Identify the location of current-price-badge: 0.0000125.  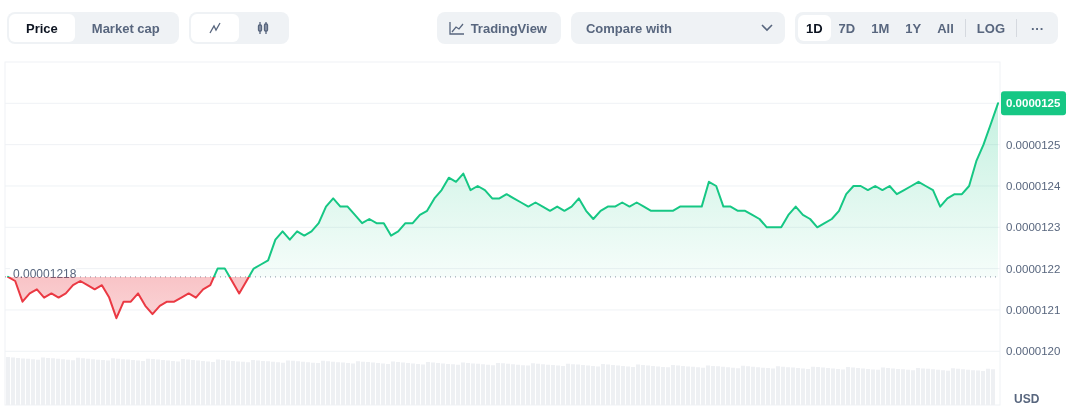
(1033, 103).